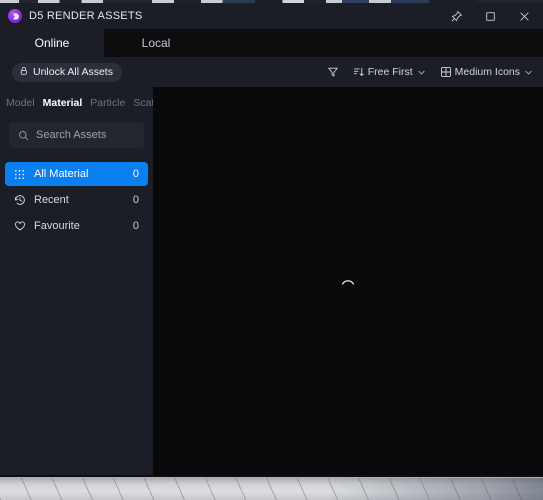 The height and width of the screenshot is (500, 543). Describe the element at coordinates (107, 103) in the screenshot. I see `category-tab-particle: Particle` at that location.